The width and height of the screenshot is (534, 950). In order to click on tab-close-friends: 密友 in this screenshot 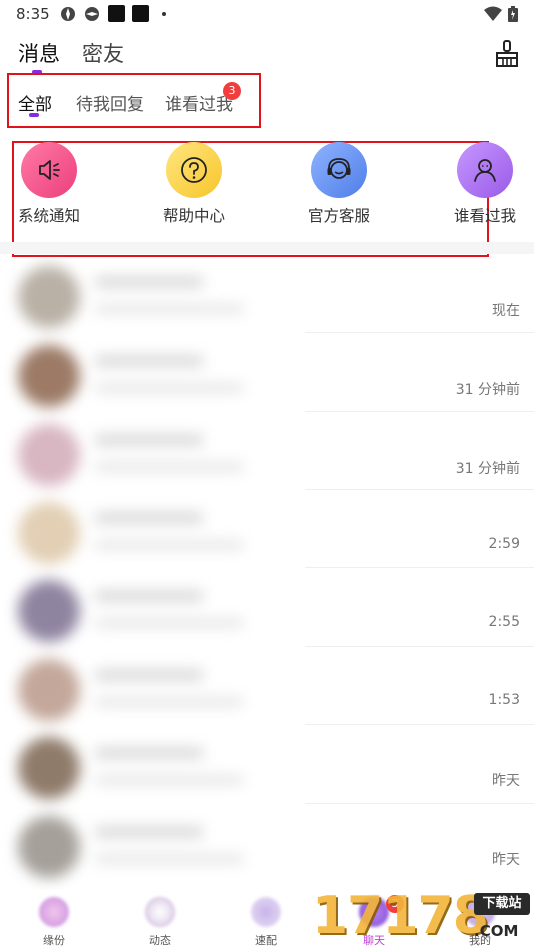, I will do `click(103, 53)`.